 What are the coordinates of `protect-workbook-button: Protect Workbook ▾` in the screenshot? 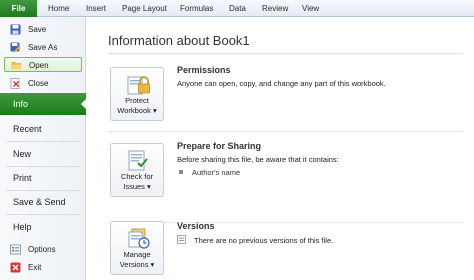 It's located at (137, 94).